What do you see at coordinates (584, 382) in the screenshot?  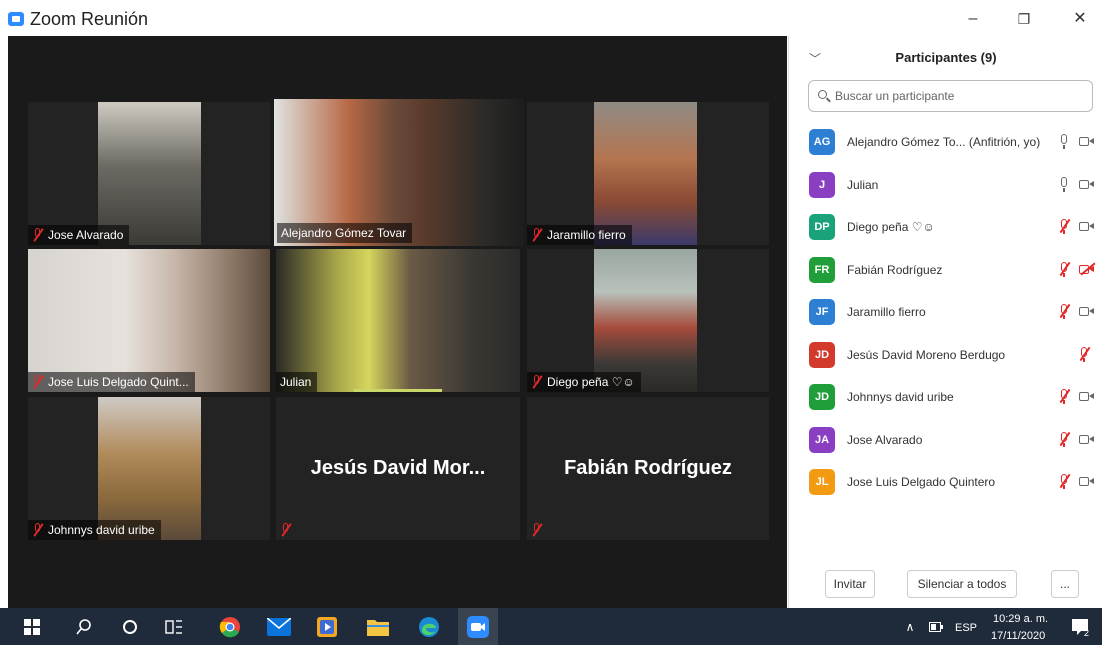 I see `tile-label: Diego peña ♡☺` at bounding box center [584, 382].